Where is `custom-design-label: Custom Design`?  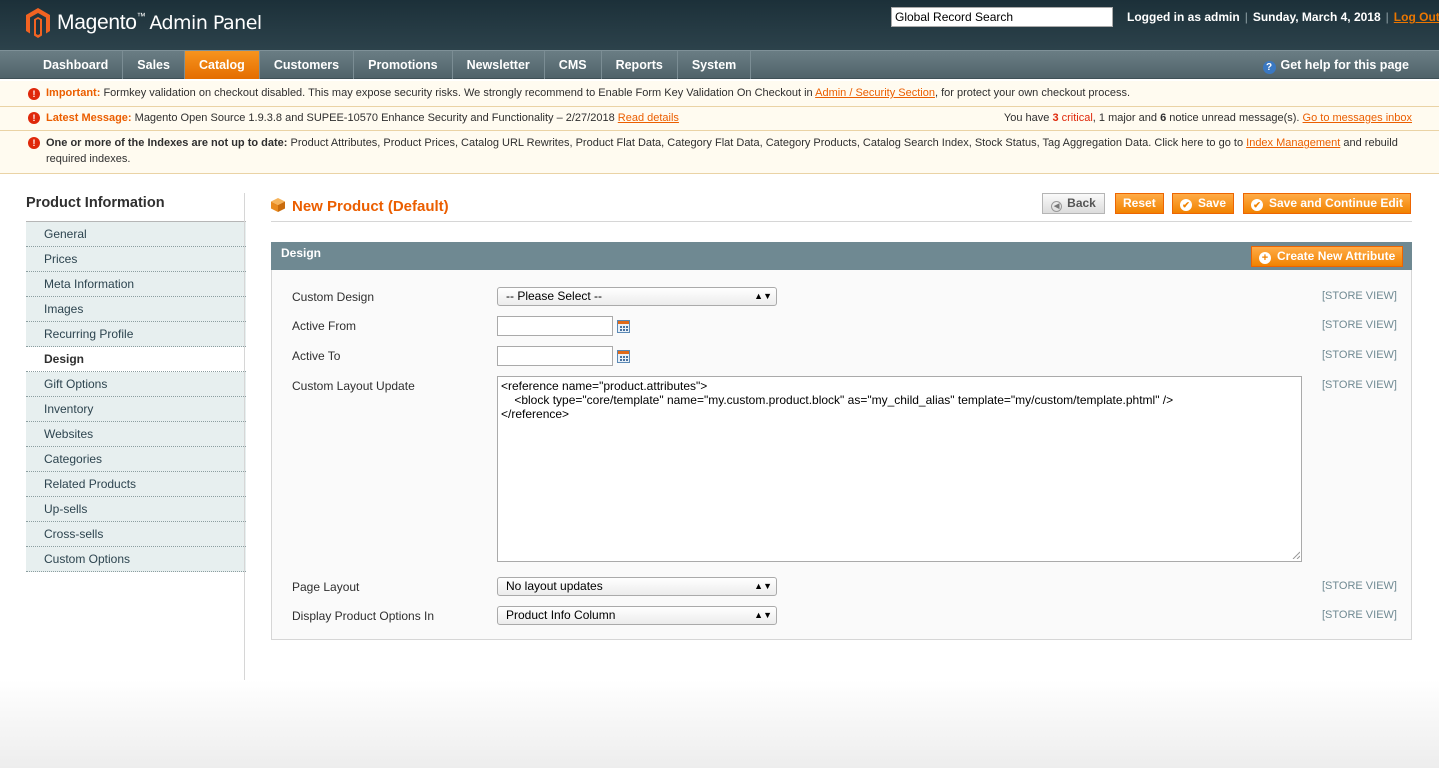
custom-design-label: Custom Design is located at coordinates (333, 297).